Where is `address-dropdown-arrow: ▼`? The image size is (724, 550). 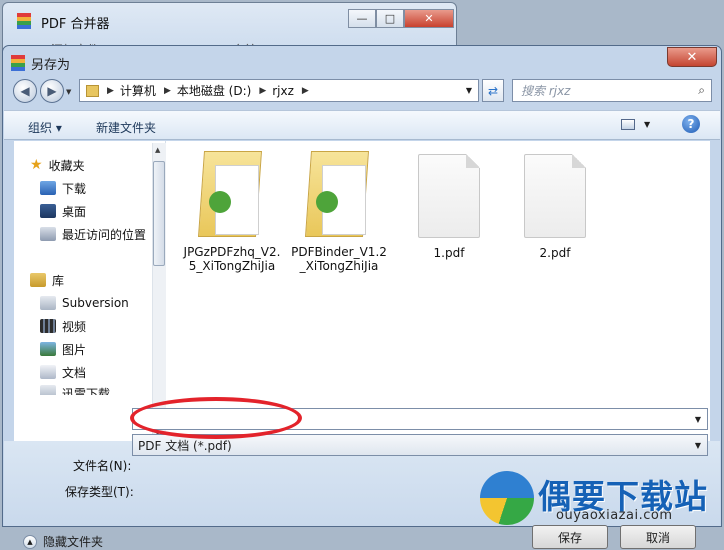
address-dropdown-arrow: ▼ is located at coordinates (469, 90).